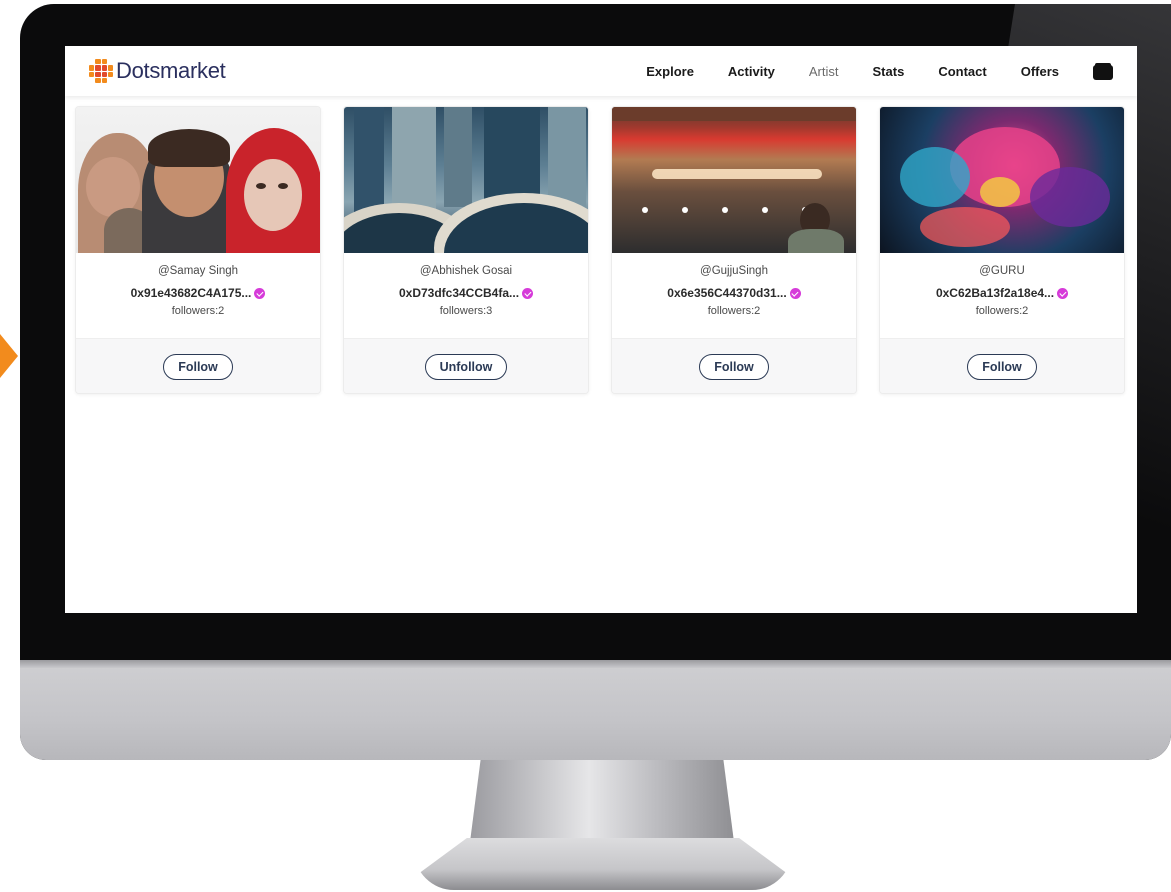 The height and width of the screenshot is (892, 1171). I want to click on wallet-icon, so click(1103, 71).